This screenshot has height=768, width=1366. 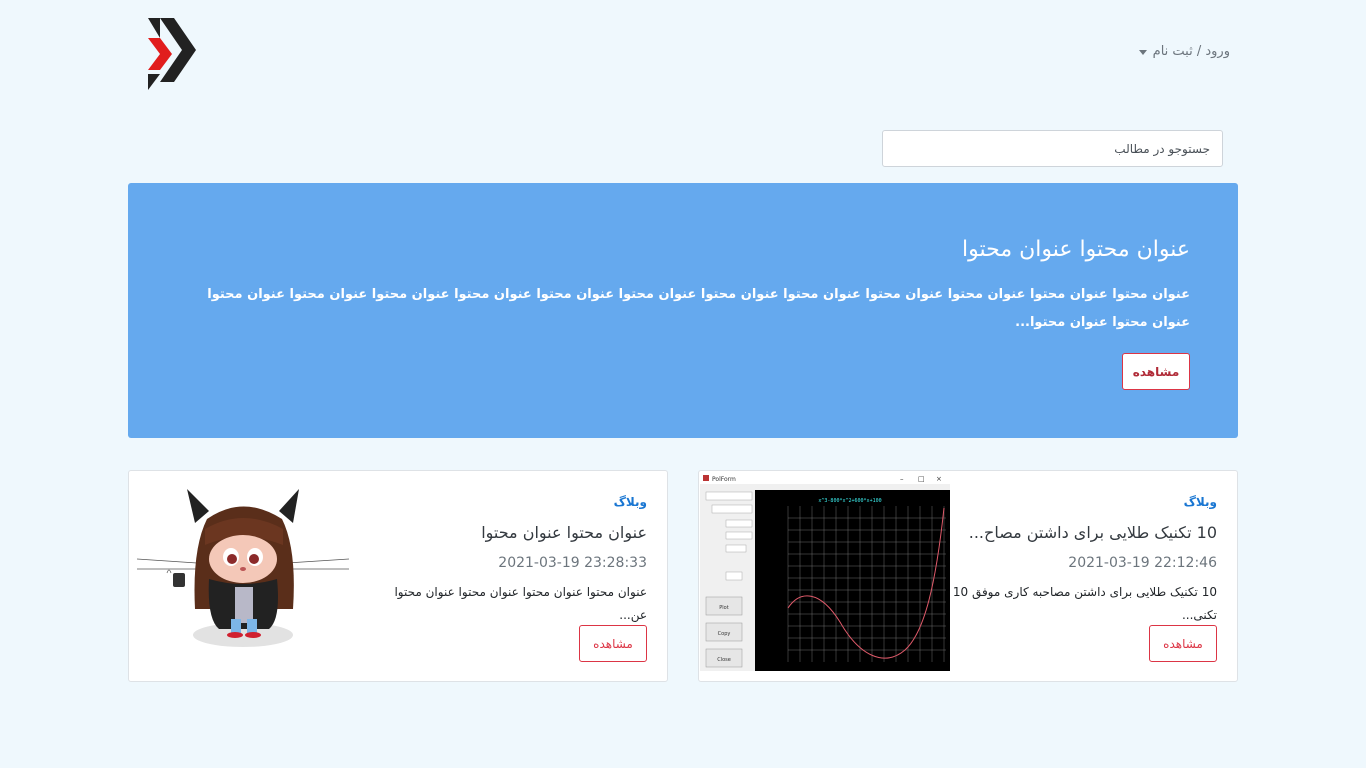 What do you see at coordinates (706, 478) in the screenshot?
I see `window-app-icon` at bounding box center [706, 478].